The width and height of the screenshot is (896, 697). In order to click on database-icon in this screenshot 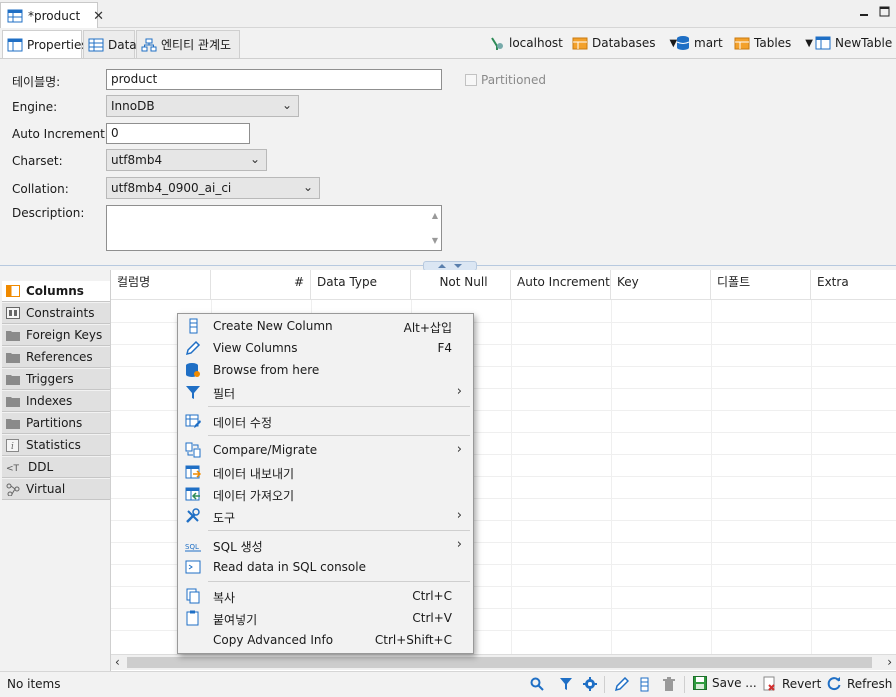, I will do `click(683, 43)`.